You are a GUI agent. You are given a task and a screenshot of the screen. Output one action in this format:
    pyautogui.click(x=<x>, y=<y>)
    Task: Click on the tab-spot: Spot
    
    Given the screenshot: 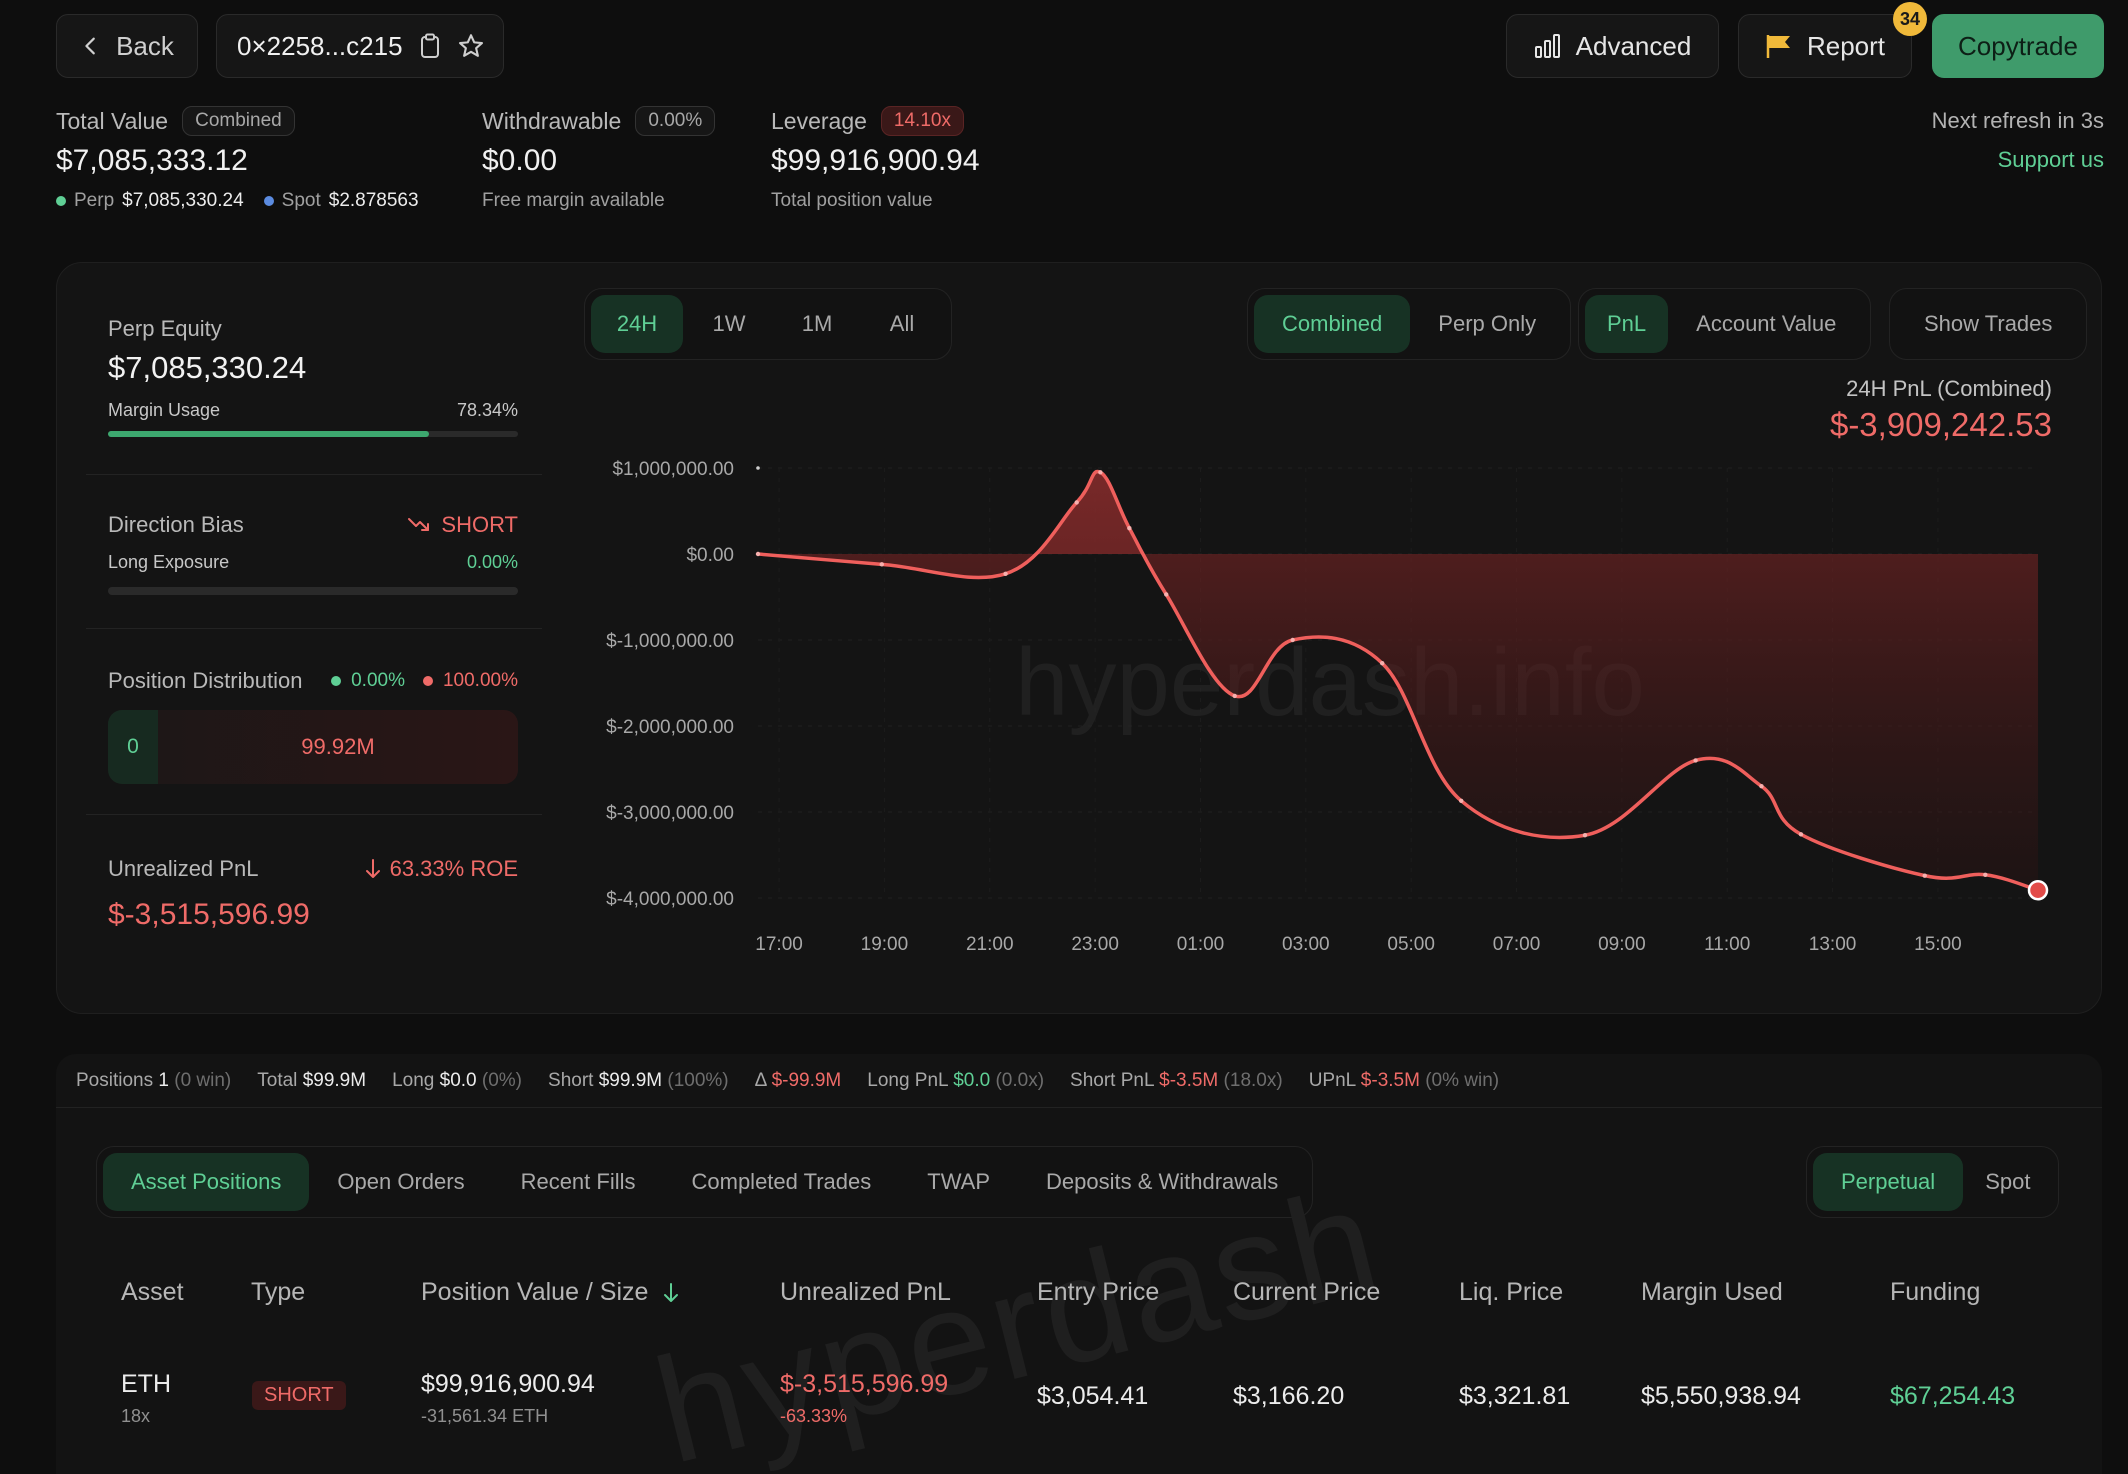 What is the action you would take?
    pyautogui.click(x=2007, y=1182)
    